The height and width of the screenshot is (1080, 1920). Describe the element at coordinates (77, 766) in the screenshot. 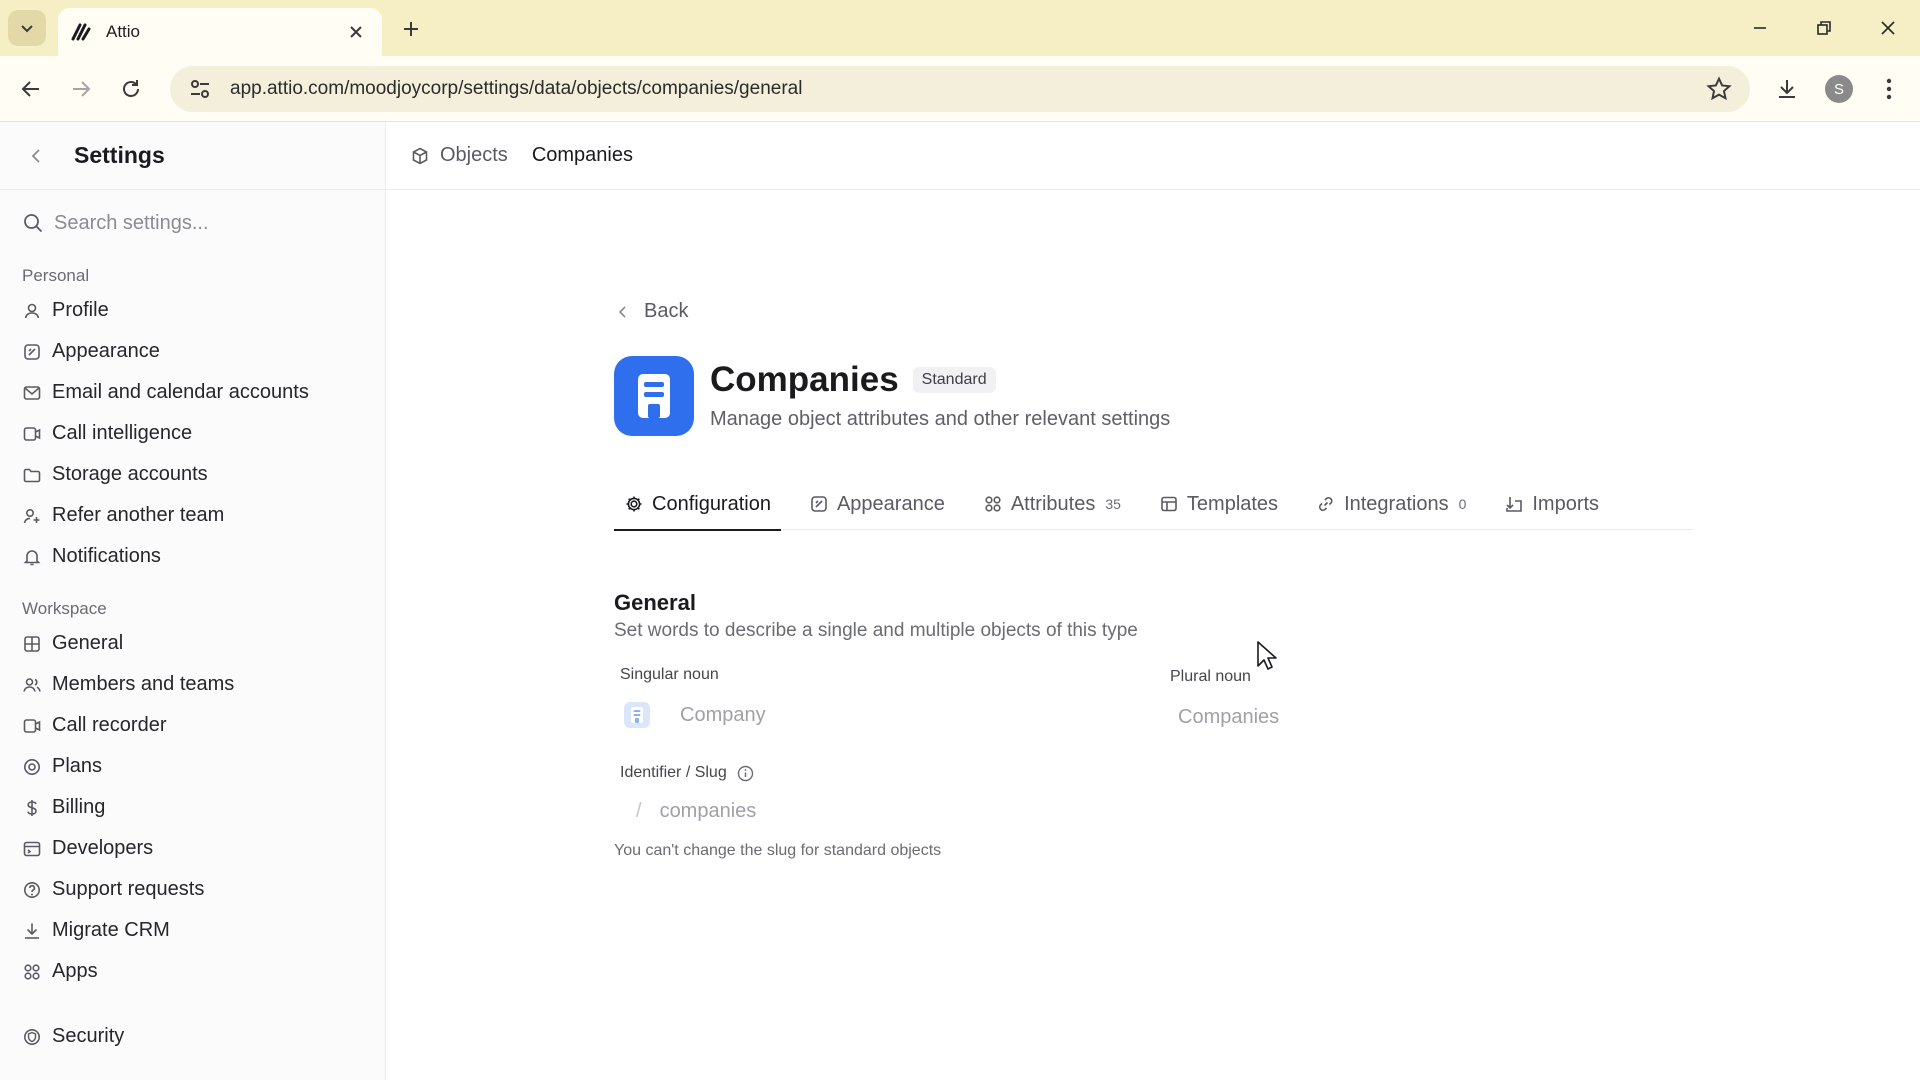

I see `sidebar-item-label: Plans` at that location.